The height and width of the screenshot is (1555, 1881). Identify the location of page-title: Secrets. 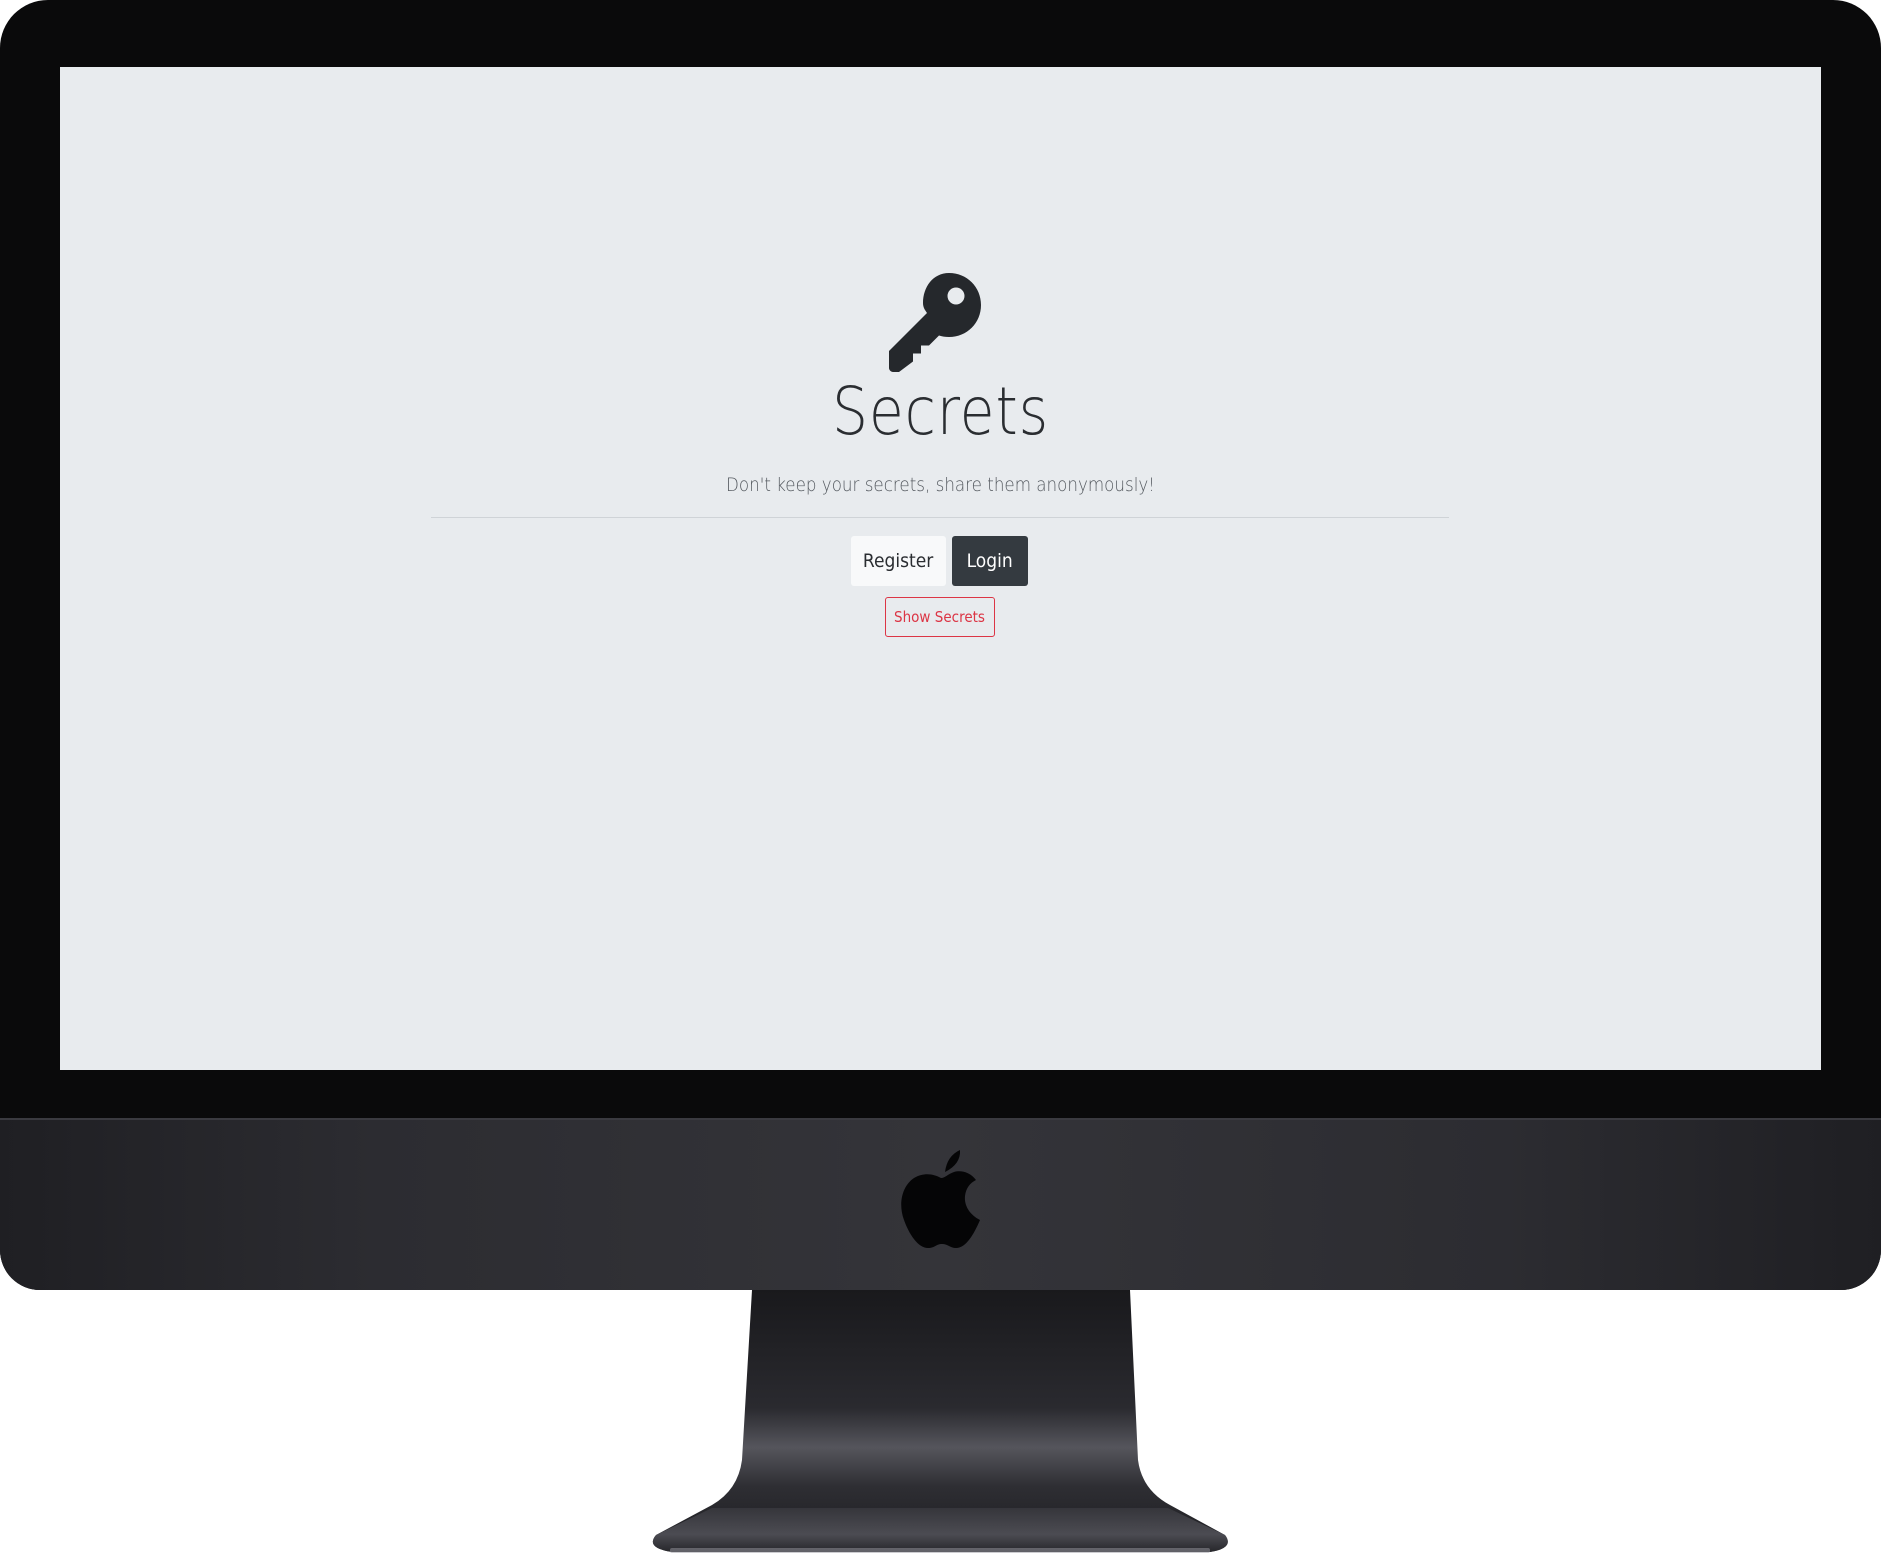
(940, 411).